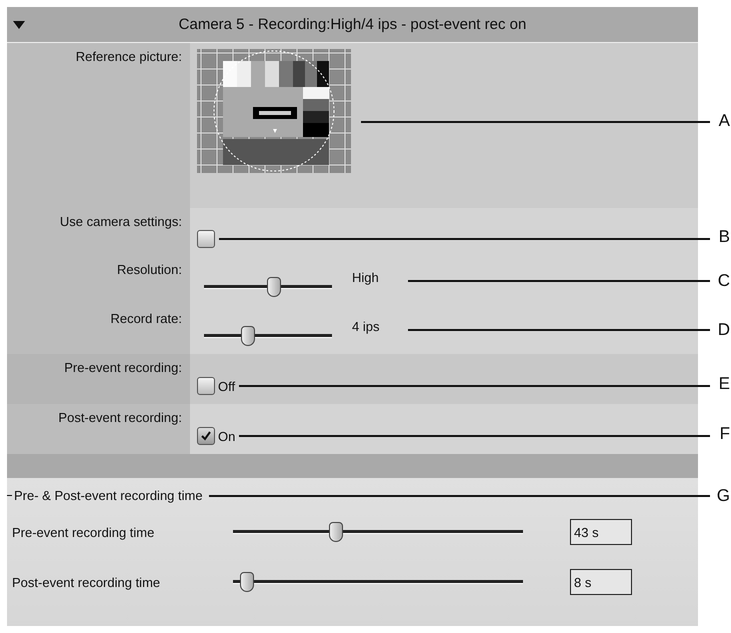 This screenshot has height=633, width=731. I want to click on value-field: 43 s, so click(601, 532).